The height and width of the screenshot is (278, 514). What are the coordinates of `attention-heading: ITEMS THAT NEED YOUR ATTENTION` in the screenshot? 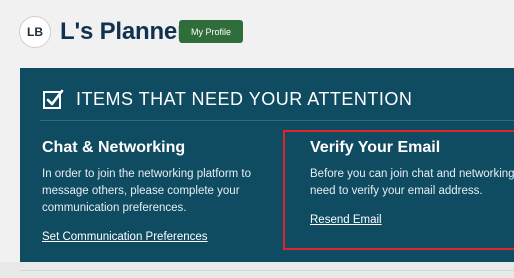 It's located at (227, 99).